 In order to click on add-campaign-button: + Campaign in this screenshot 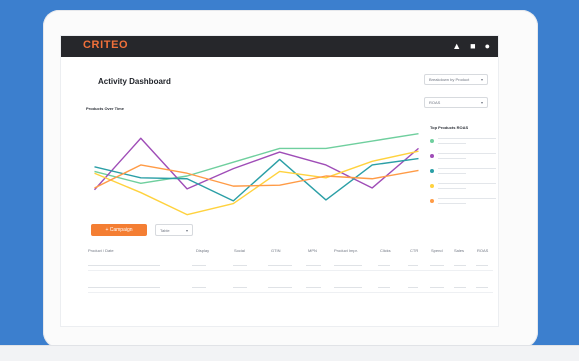, I will do `click(119, 230)`.